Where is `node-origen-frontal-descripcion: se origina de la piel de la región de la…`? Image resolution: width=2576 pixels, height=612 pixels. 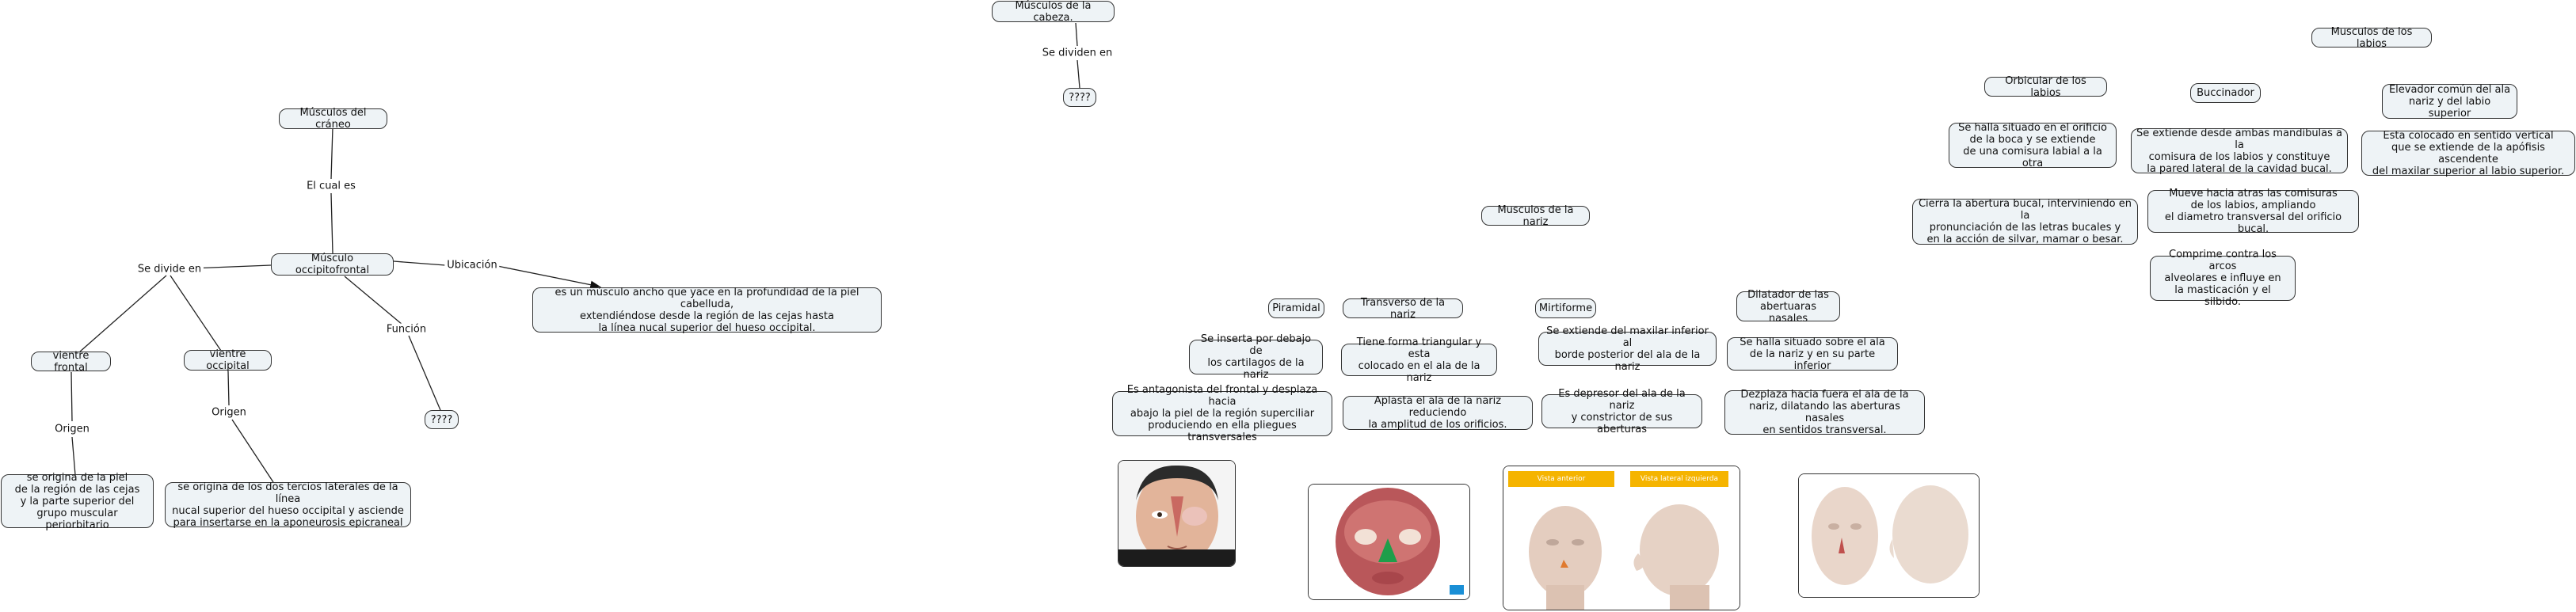
node-origen-frontal-descripcion: se origina de la piel de la región de la… is located at coordinates (78, 501).